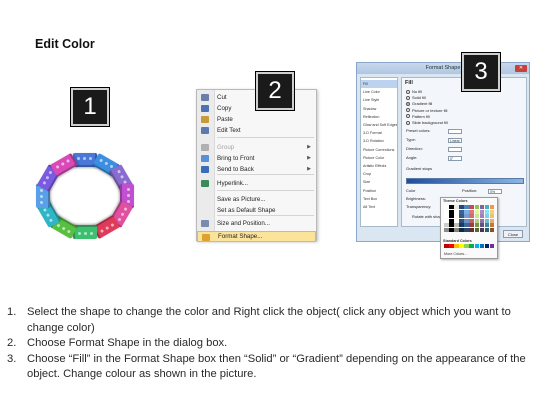 This screenshot has width=560, height=420. Describe the element at coordinates (465, 181) in the screenshot. I see `gradient-stops-bar` at that location.